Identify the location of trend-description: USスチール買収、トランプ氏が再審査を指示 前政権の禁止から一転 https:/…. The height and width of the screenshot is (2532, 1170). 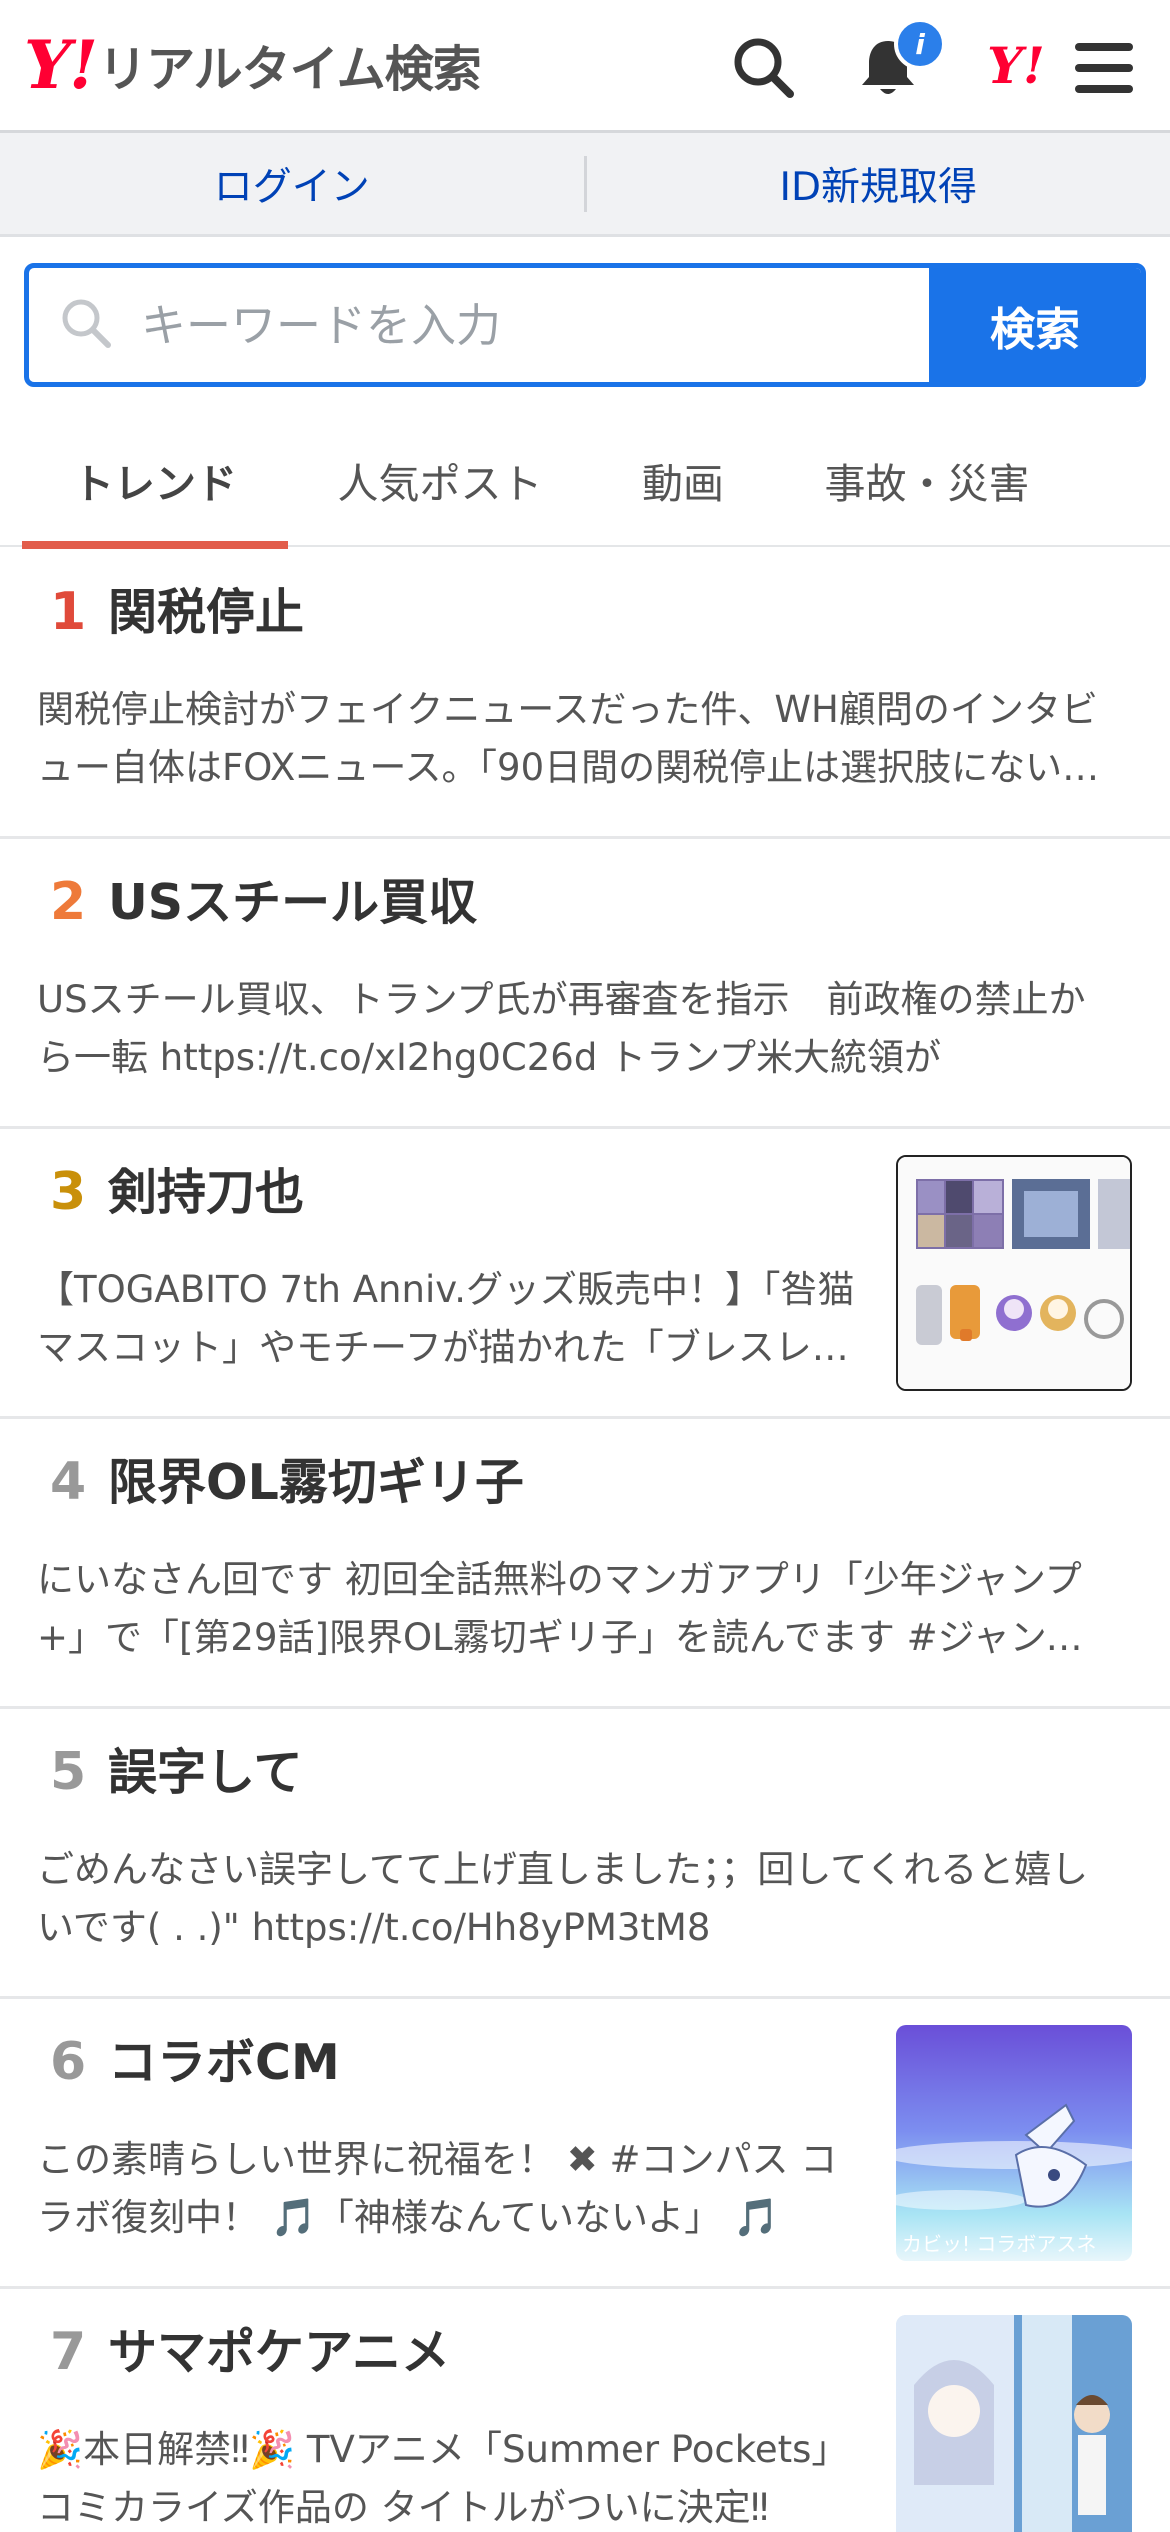
(561, 1028).